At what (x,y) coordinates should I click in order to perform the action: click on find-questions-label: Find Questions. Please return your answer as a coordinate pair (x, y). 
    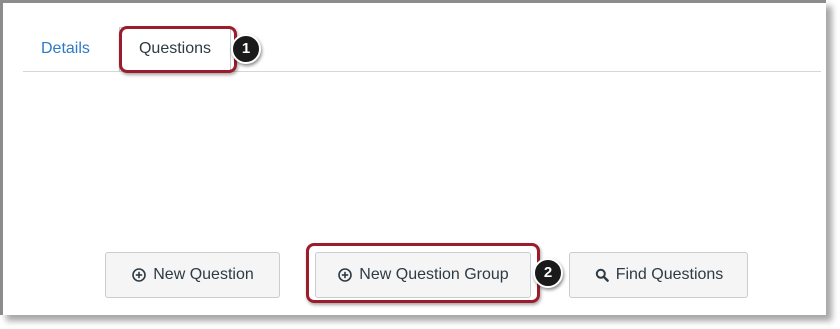
    Looking at the image, I should click on (669, 274).